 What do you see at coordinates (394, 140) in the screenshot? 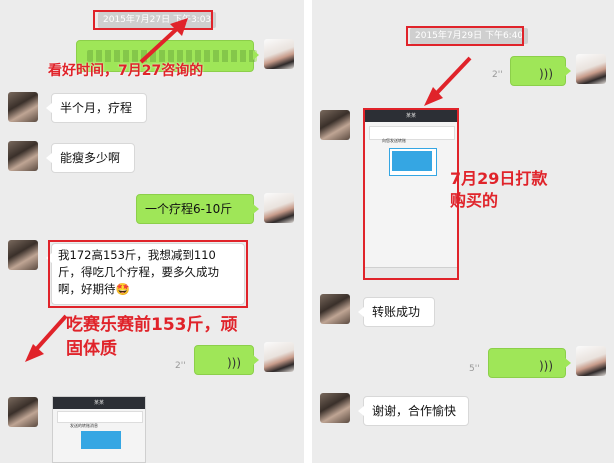
I see `phone-card-text: 向您发送转账` at bounding box center [394, 140].